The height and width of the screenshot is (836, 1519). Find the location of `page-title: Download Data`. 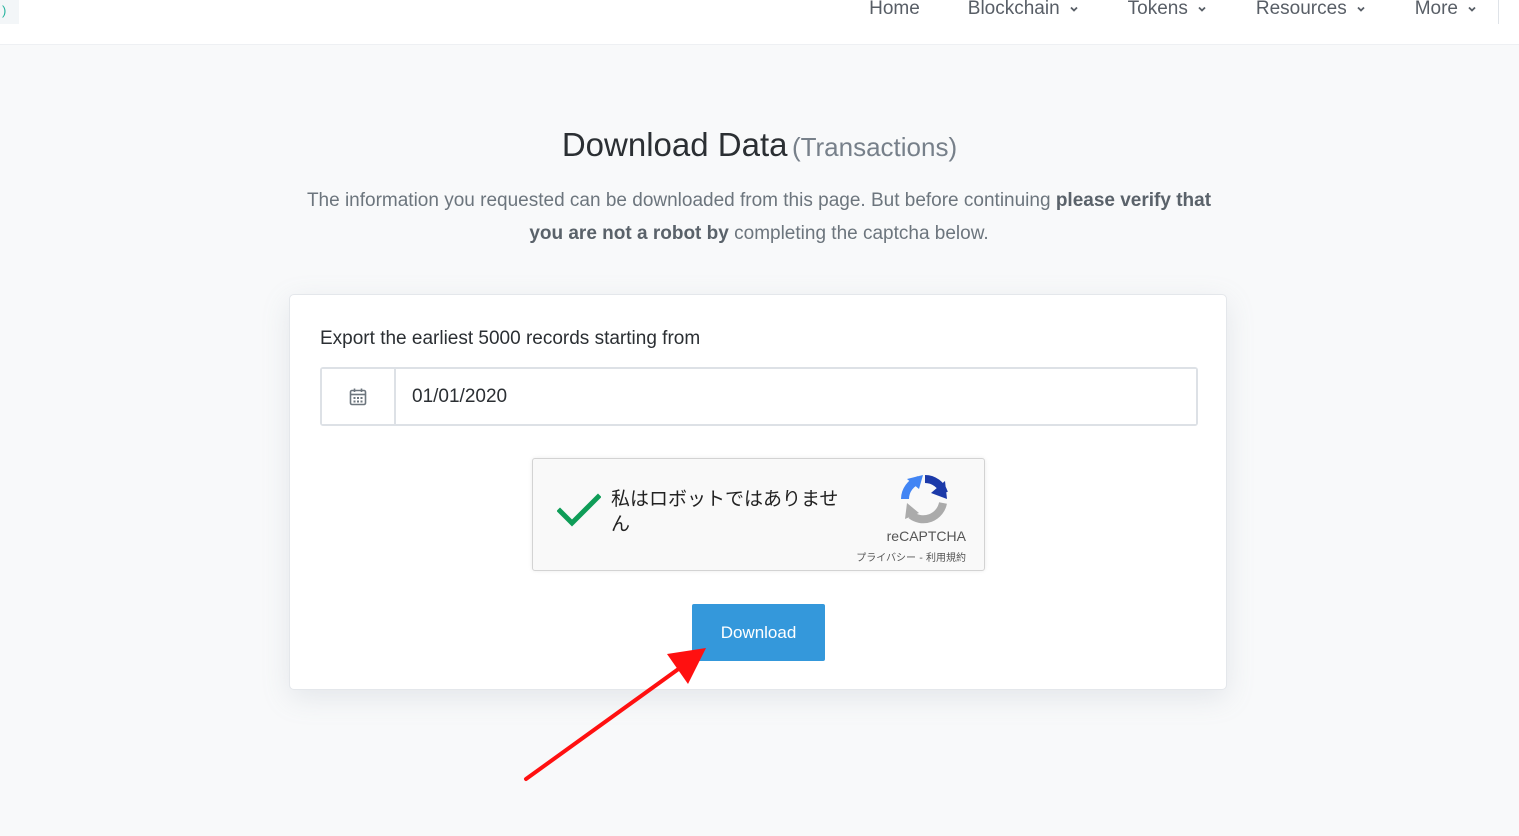

page-title: Download Data is located at coordinates (674, 144).